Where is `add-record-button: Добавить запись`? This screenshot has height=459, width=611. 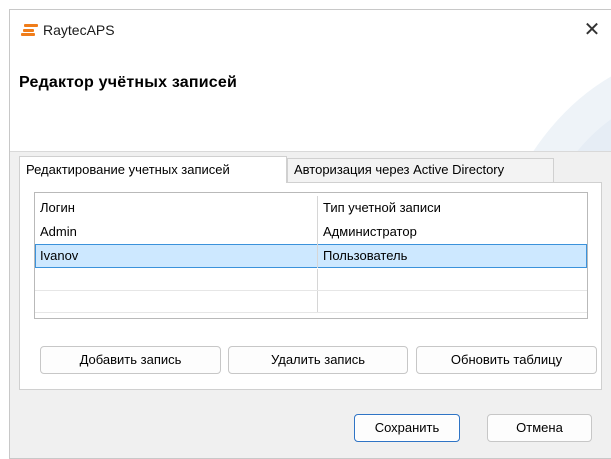
add-record-button: Добавить запись is located at coordinates (130, 360).